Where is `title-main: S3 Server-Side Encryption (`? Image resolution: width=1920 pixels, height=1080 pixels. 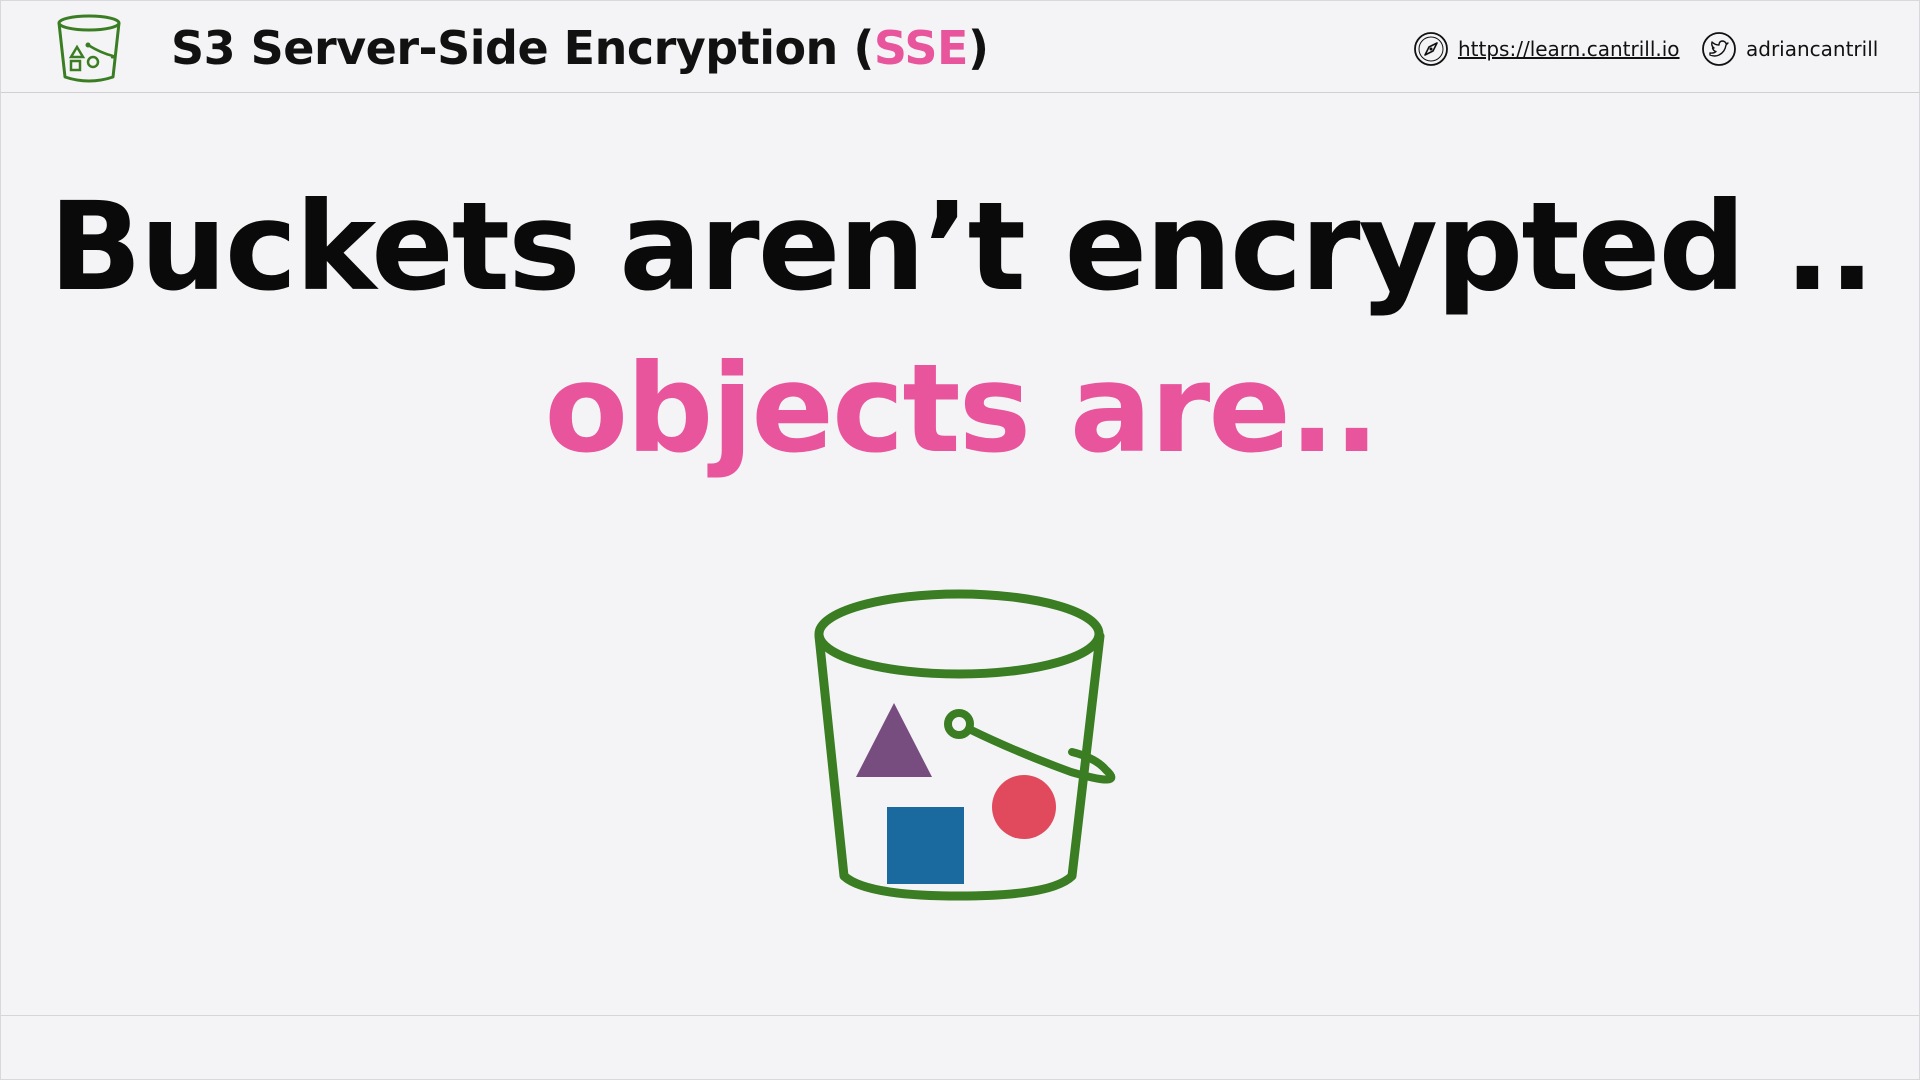
title-main: S3 Server-Side Encryption ( is located at coordinates (522, 48).